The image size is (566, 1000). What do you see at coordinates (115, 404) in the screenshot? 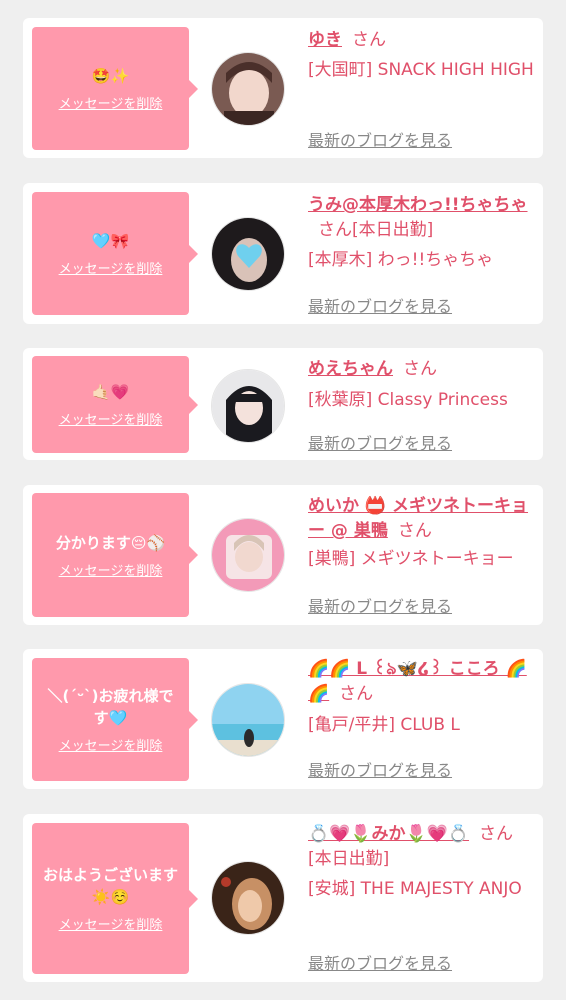
I see `message-bubble: 🤙🏻💗 メッセージを削除` at bounding box center [115, 404].